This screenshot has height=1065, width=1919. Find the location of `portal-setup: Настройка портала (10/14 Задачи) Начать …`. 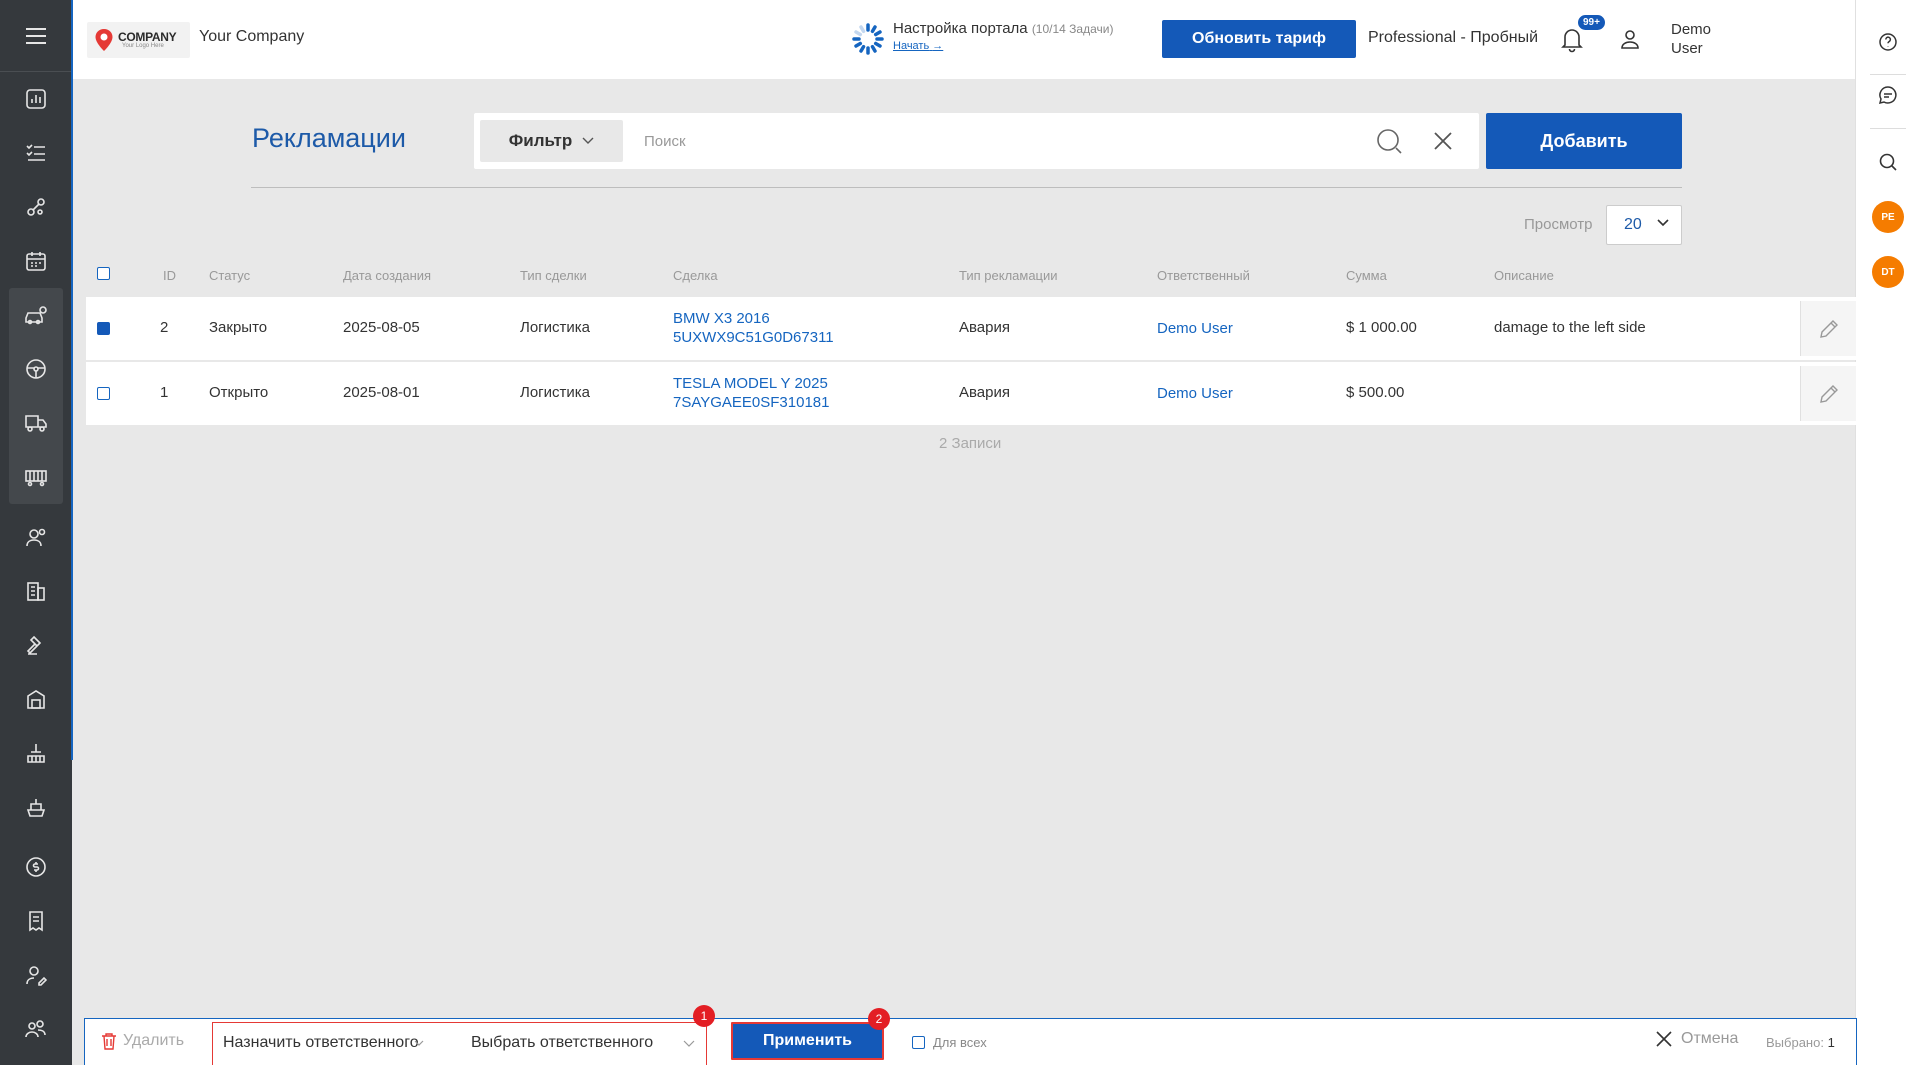

portal-setup: Настройка портала (10/14 Задачи) Начать … is located at coordinates (982, 40).